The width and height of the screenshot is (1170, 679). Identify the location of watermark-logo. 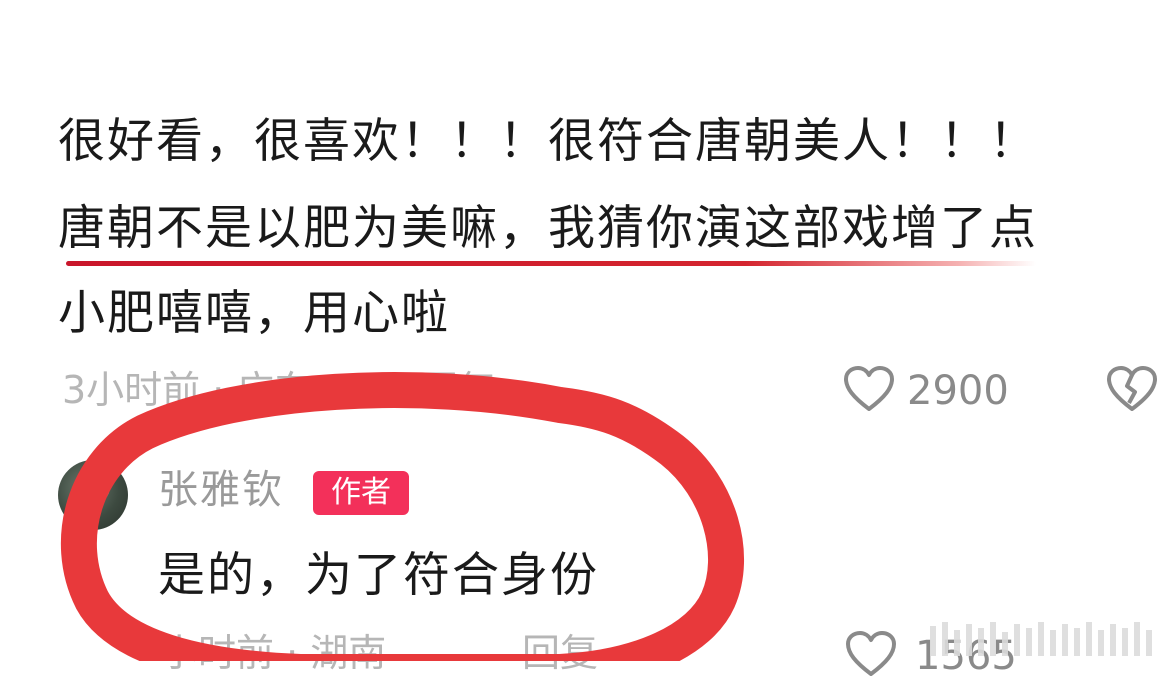
(1041, 639).